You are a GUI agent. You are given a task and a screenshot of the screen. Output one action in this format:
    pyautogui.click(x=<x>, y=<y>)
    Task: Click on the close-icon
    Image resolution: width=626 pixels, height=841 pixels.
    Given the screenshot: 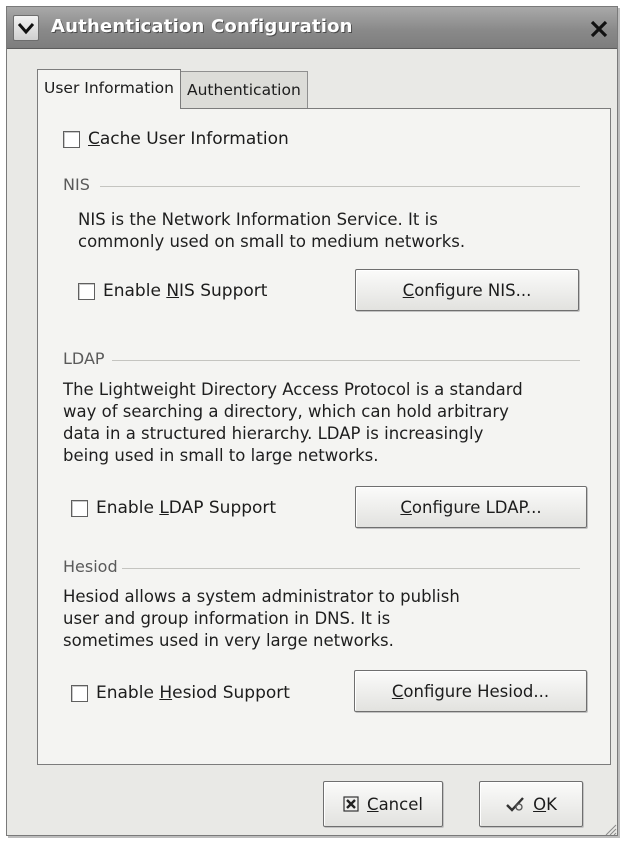 What is the action you would take?
    pyautogui.click(x=599, y=29)
    